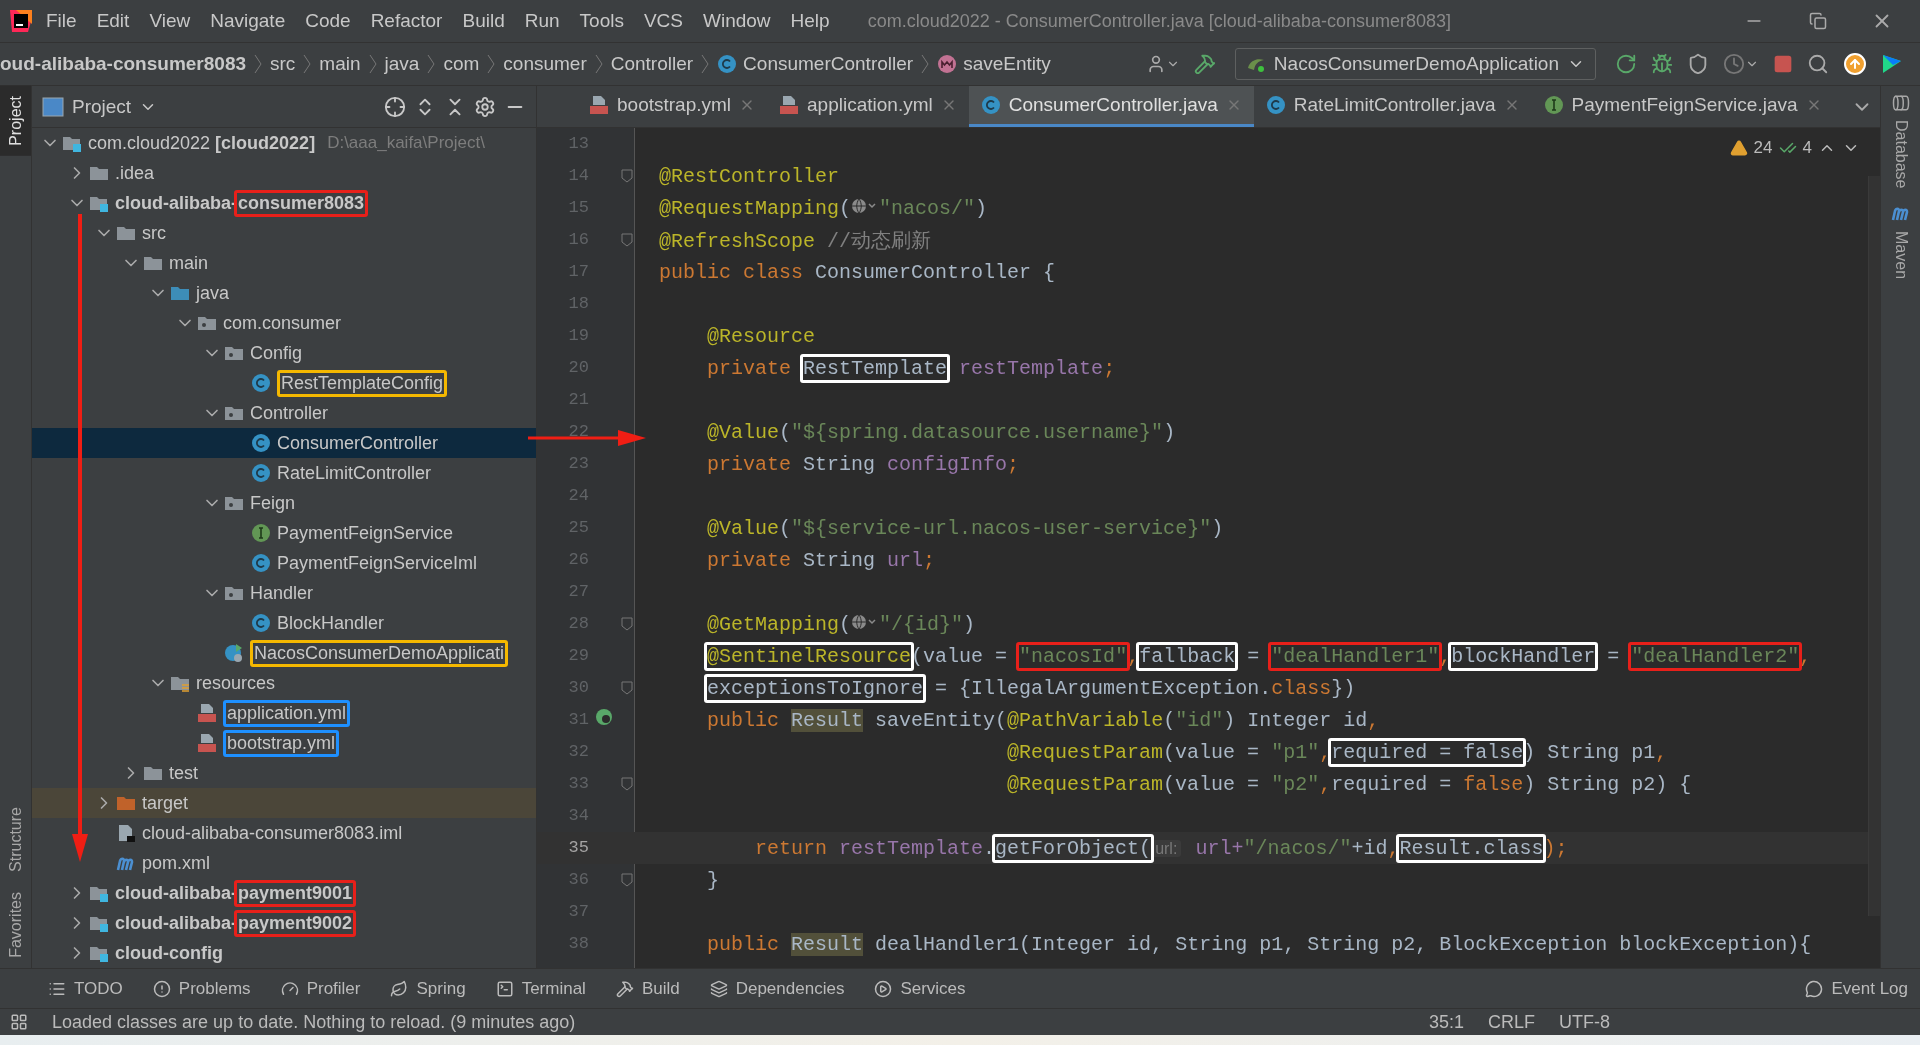 The width and height of the screenshot is (1920, 1045). I want to click on cursor-position: 35:1, so click(1446, 1022).